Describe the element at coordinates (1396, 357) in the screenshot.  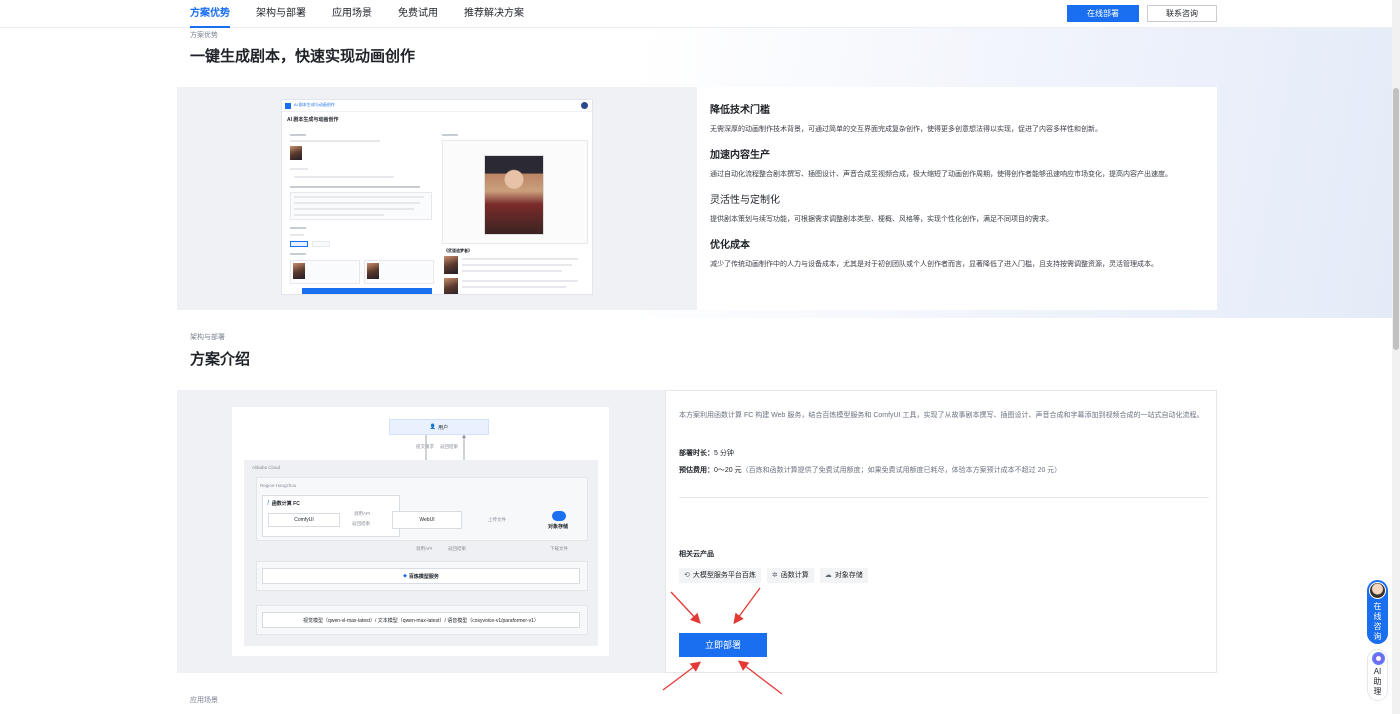
I see `page-scrollbar` at that location.